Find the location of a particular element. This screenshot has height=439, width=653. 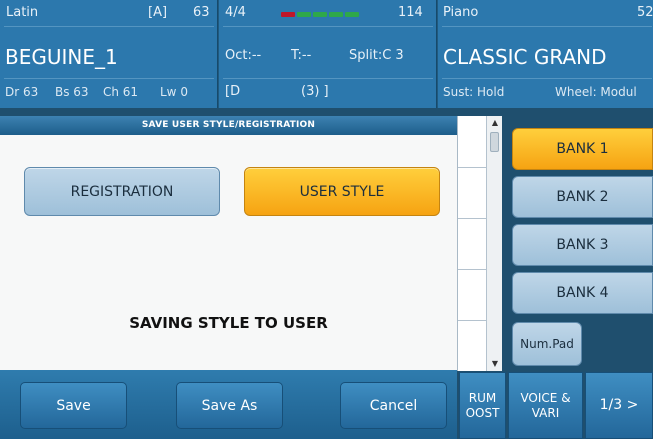

numpad-button: Num.Pad is located at coordinates (547, 344).